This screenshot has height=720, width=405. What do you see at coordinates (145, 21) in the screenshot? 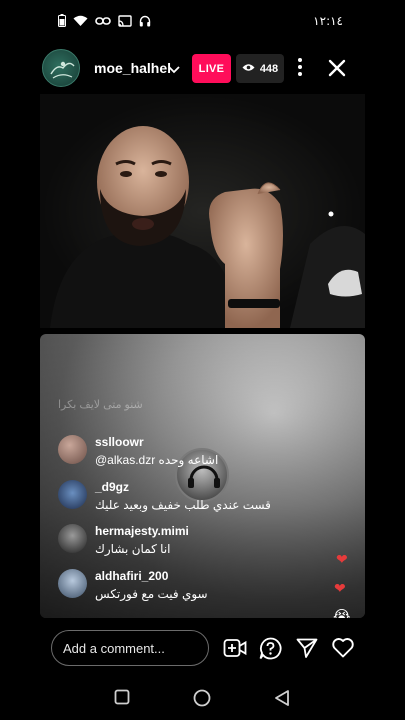
I see `headphones-icon` at bounding box center [145, 21].